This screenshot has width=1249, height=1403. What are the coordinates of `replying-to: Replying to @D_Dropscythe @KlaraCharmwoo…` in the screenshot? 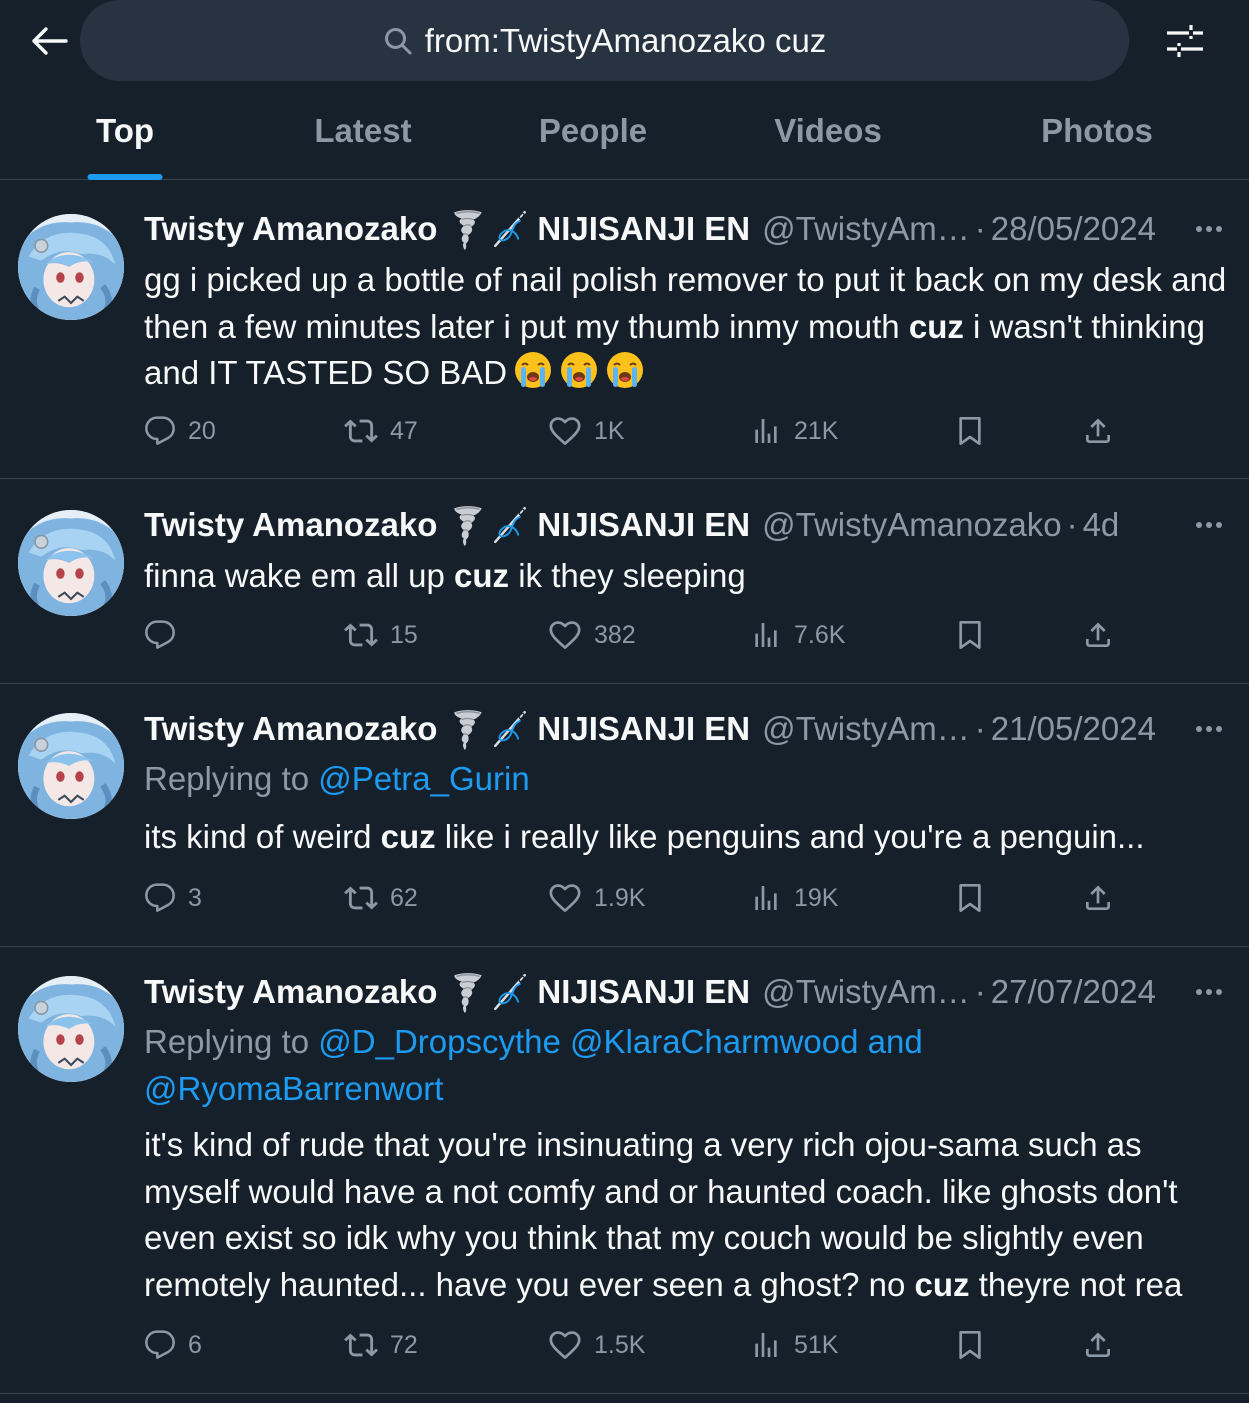 It's located at (533, 1065).